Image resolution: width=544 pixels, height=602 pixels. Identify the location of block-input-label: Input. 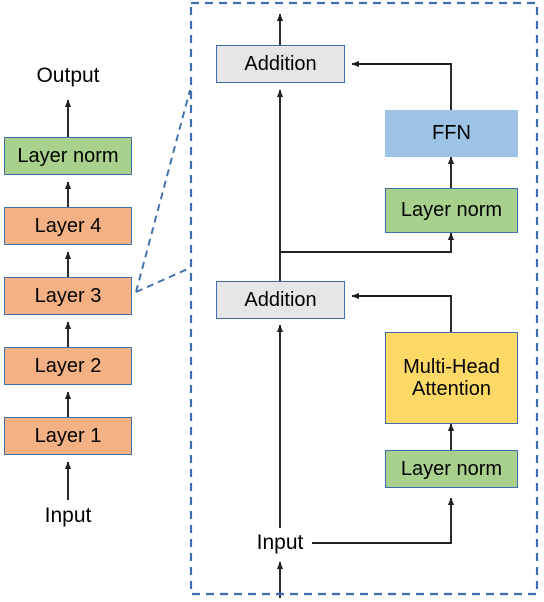
(280, 542).